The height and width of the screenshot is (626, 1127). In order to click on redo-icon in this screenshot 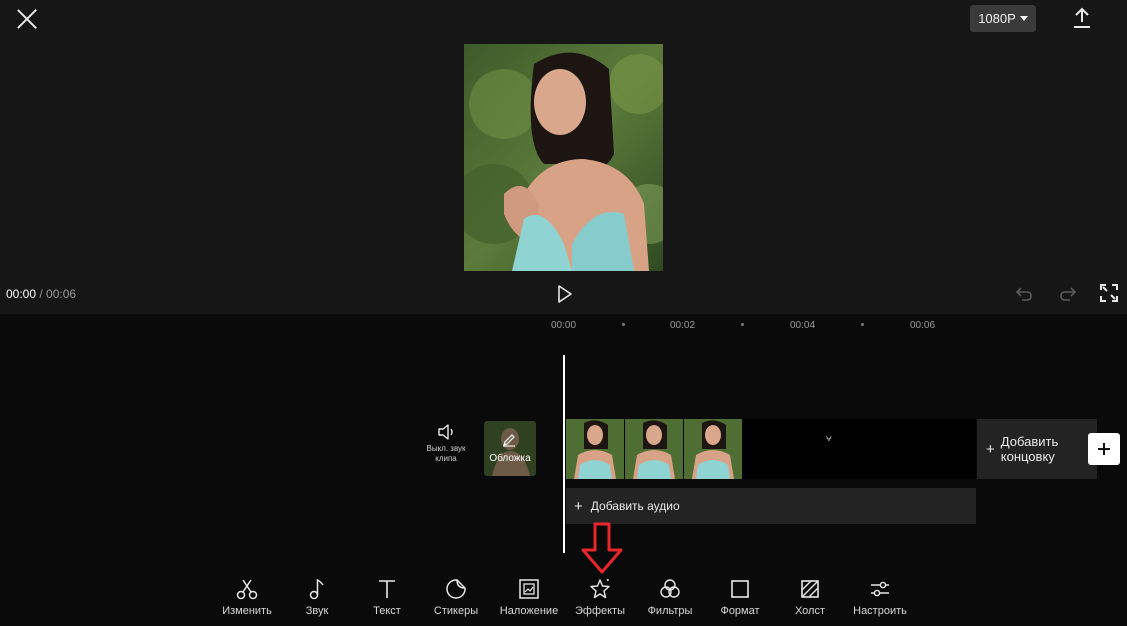, I will do `click(1068, 294)`.